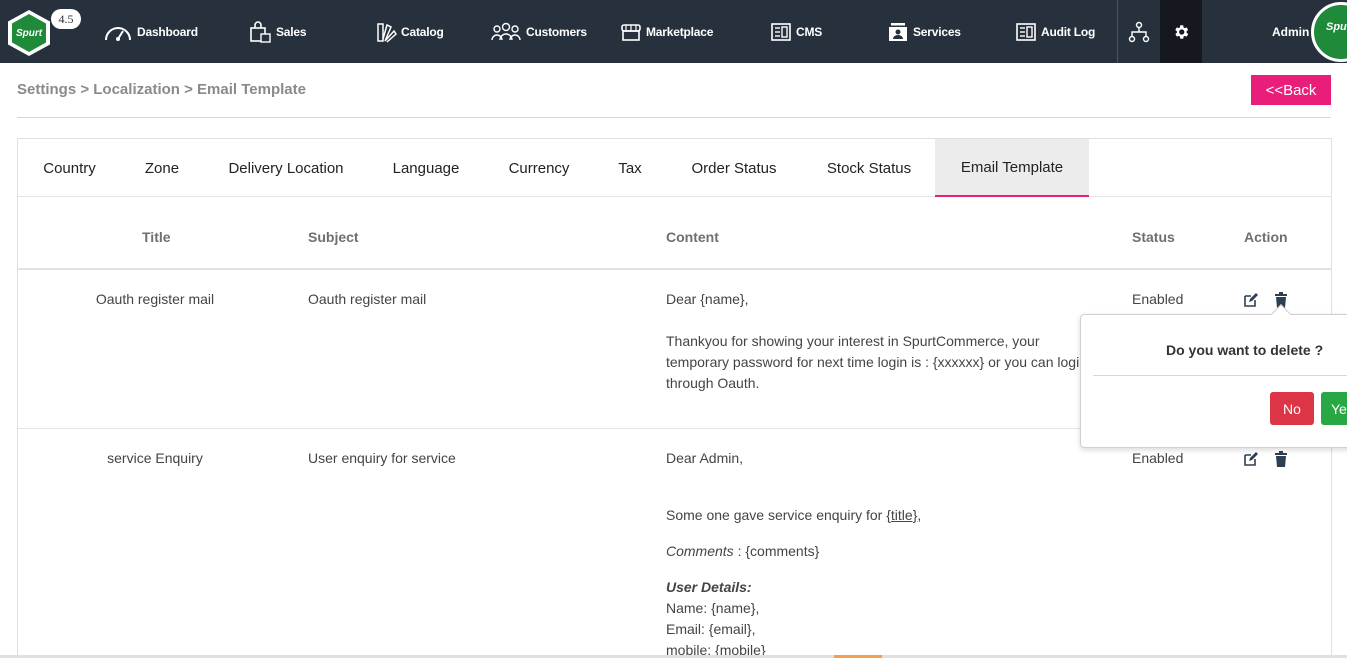 This screenshot has height=658, width=1347. What do you see at coordinates (692, 237) in the screenshot?
I see `column-header-content: Content` at bounding box center [692, 237].